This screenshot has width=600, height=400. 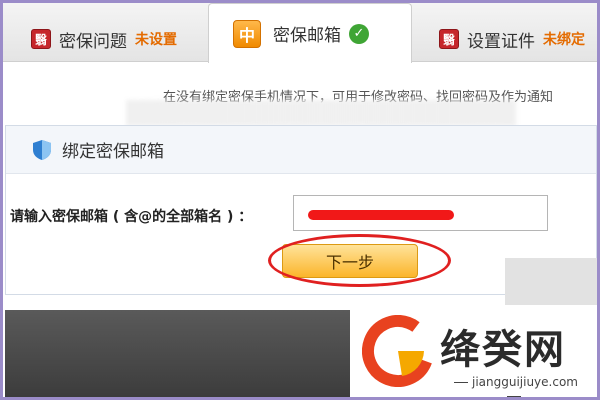 I want to click on shield-icon, so click(x=42, y=150).